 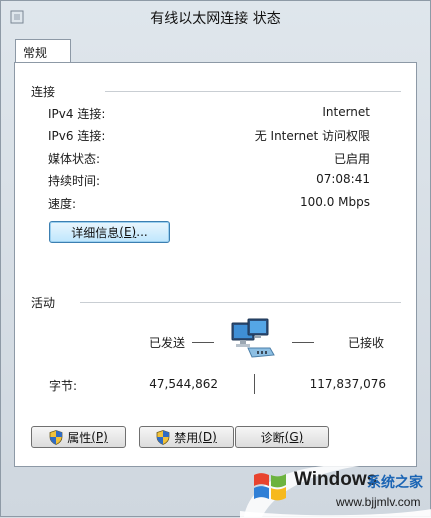 I want to click on properties-button-text: 属性, so click(x=79, y=437).